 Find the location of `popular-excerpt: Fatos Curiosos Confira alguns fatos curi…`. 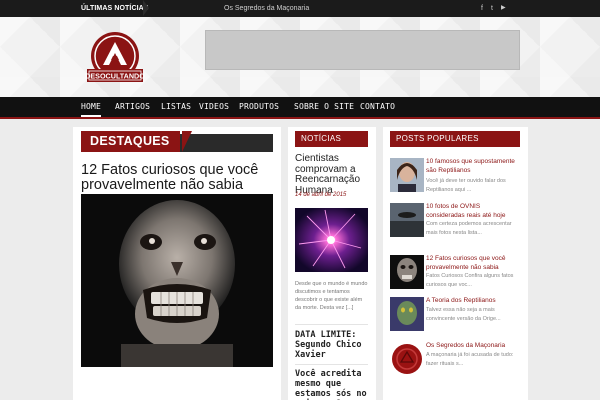

popular-excerpt: Fatos Curiosos Confira alguns fatos curi… is located at coordinates (470, 280).